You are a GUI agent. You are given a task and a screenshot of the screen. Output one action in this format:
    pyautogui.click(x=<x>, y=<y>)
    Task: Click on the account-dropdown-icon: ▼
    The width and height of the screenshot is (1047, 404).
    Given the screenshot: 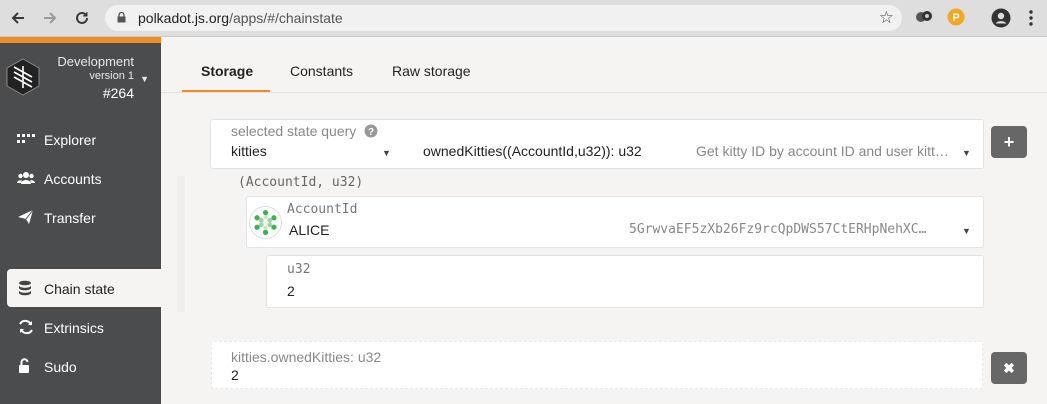 What is the action you would take?
    pyautogui.click(x=966, y=231)
    